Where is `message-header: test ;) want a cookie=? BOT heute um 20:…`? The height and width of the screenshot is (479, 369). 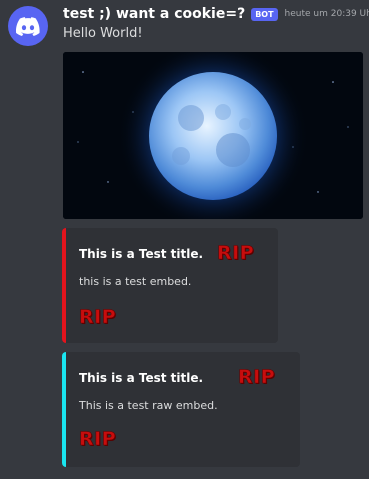
message-header: test ;) want a cookie=? BOT heute um 20:… is located at coordinates (216, 14).